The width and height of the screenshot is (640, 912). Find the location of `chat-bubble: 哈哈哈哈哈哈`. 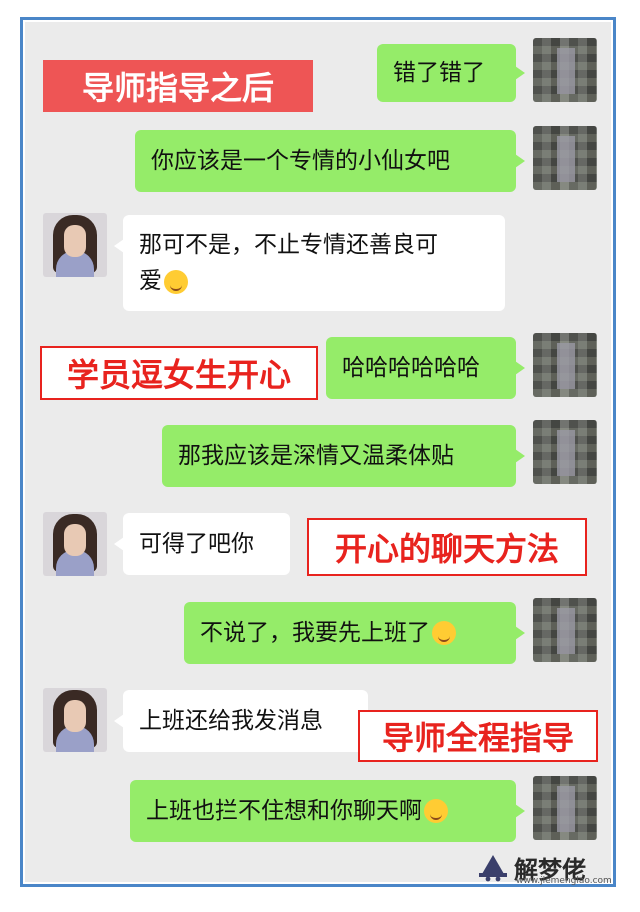

chat-bubble: 哈哈哈哈哈哈 is located at coordinates (425, 368).